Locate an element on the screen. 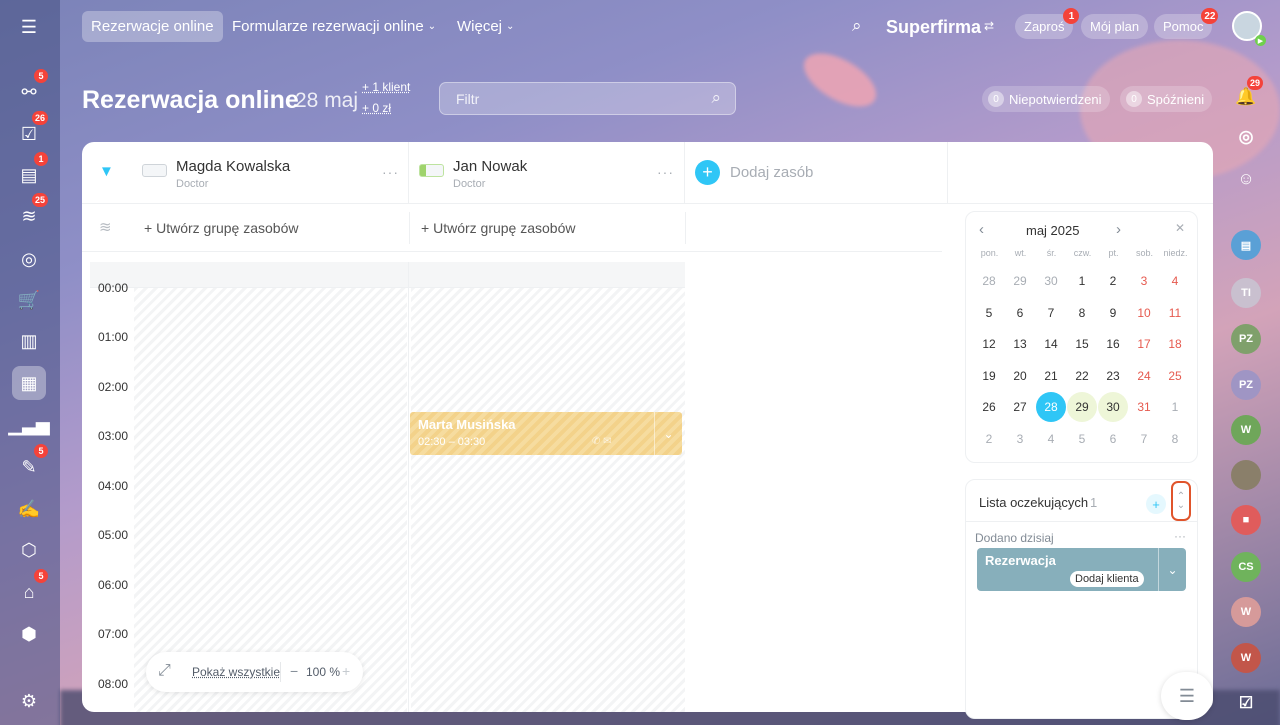 Image resolution: width=1280 pixels, height=725 pixels. tab-more: Więcej ⌄ is located at coordinates (485, 26).